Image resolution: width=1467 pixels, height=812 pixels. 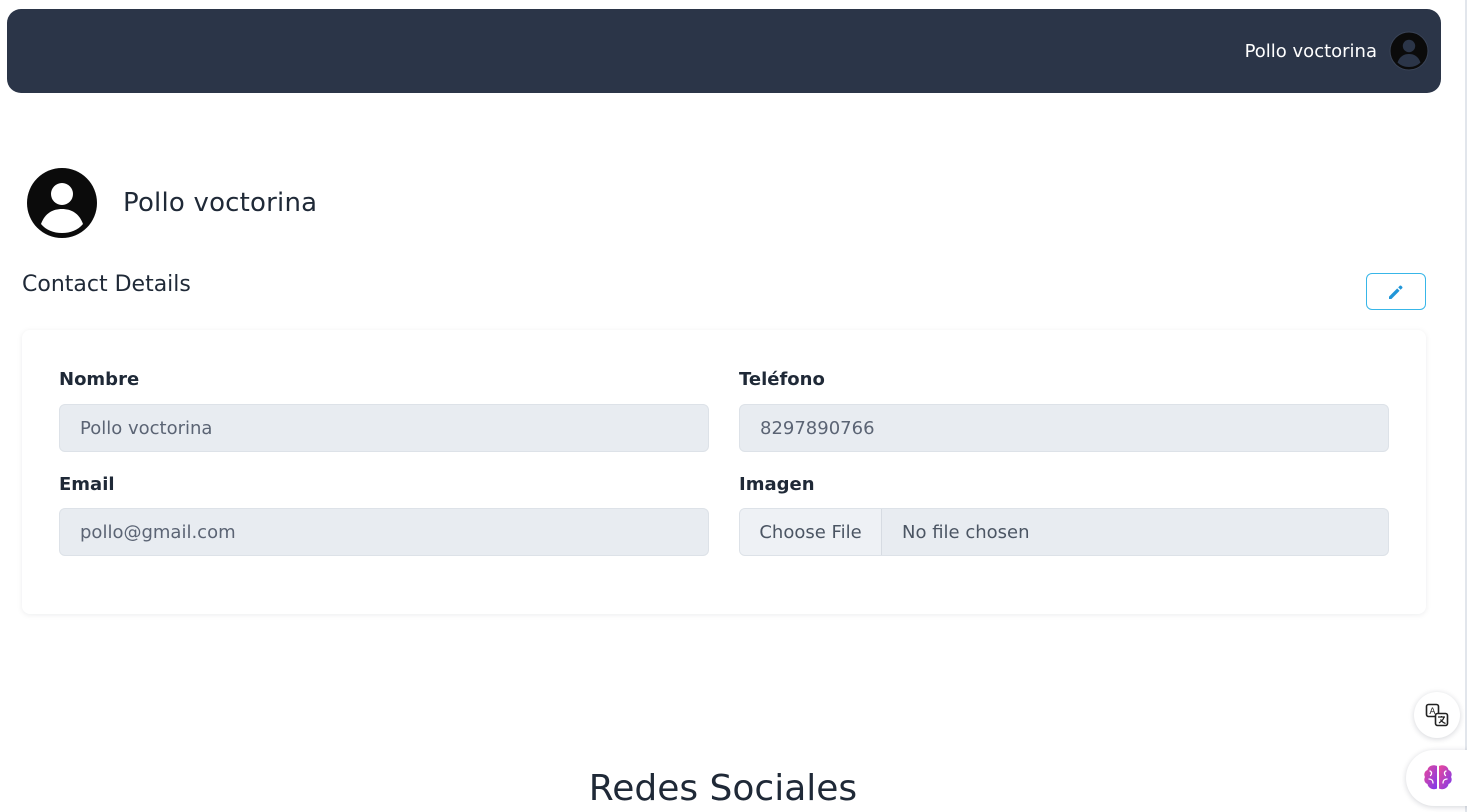 I want to click on user-menu: Pollo voctorina, so click(x=1337, y=51).